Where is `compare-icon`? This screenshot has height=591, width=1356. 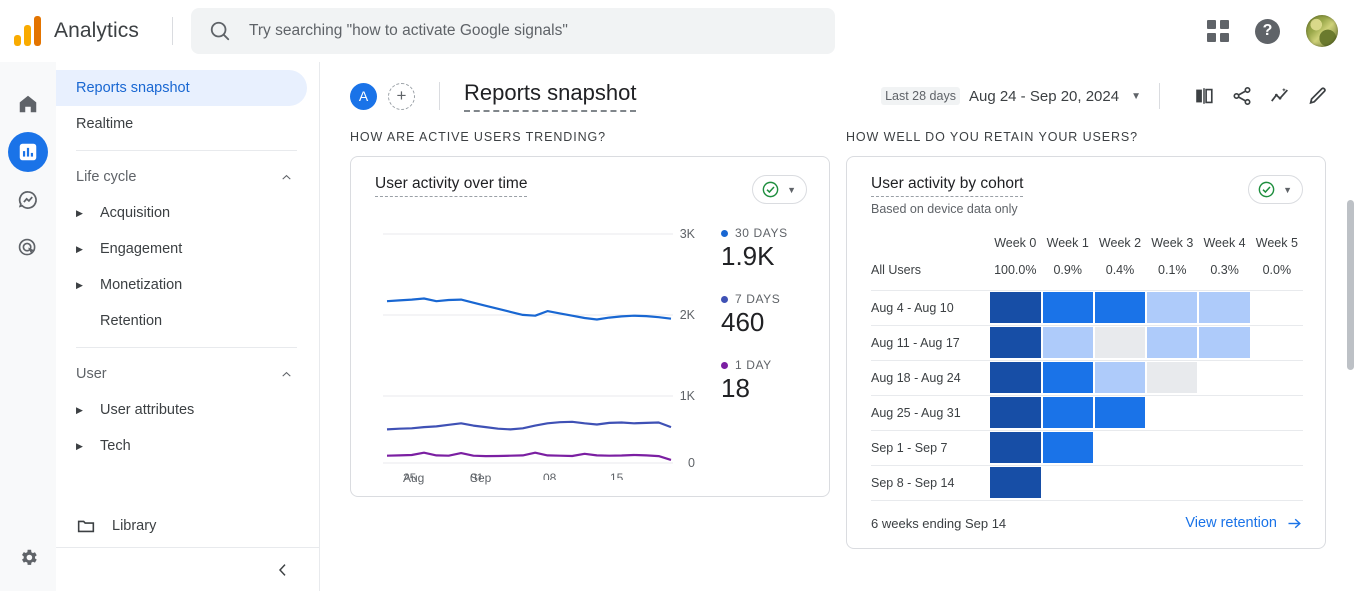 compare-icon is located at coordinates (1204, 96).